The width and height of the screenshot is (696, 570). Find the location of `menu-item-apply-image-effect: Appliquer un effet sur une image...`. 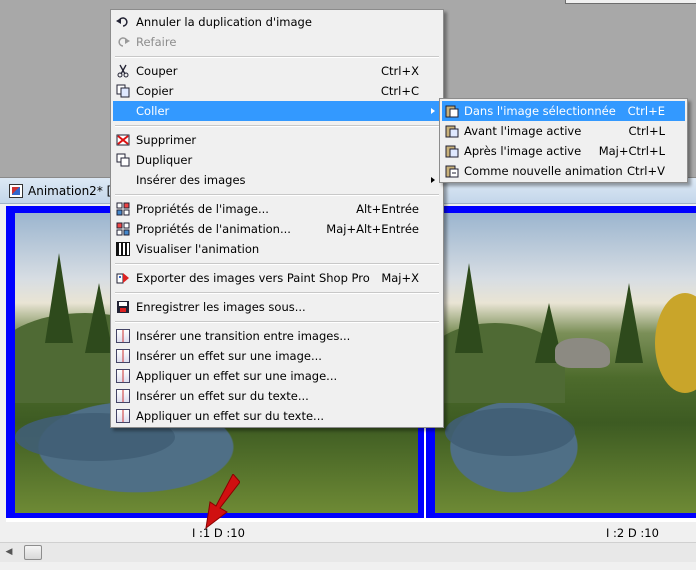

menu-item-apply-image-effect: Appliquer un effet sur une image... is located at coordinates (277, 376).